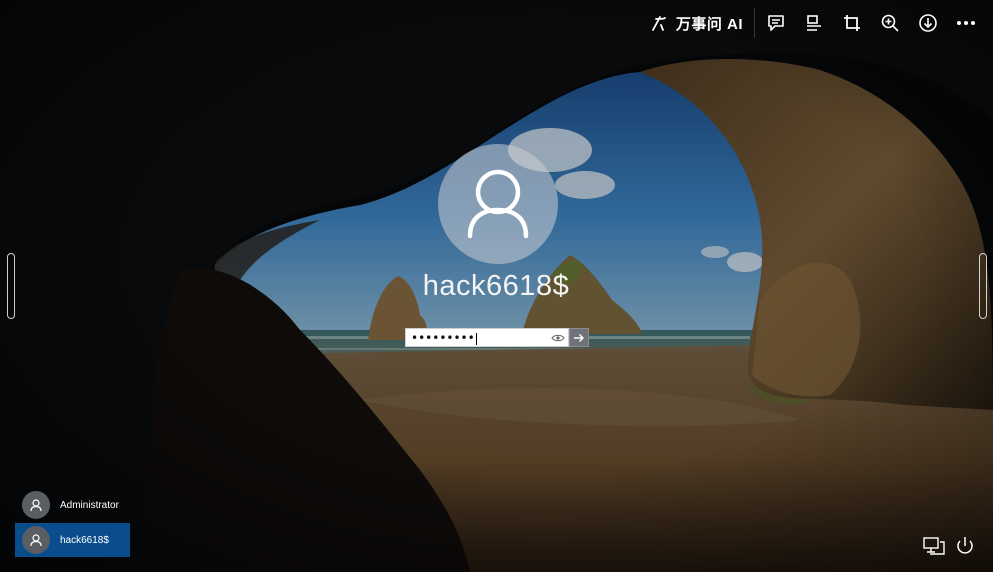 The height and width of the screenshot is (572, 993). I want to click on toolbar-divider, so click(754, 23).